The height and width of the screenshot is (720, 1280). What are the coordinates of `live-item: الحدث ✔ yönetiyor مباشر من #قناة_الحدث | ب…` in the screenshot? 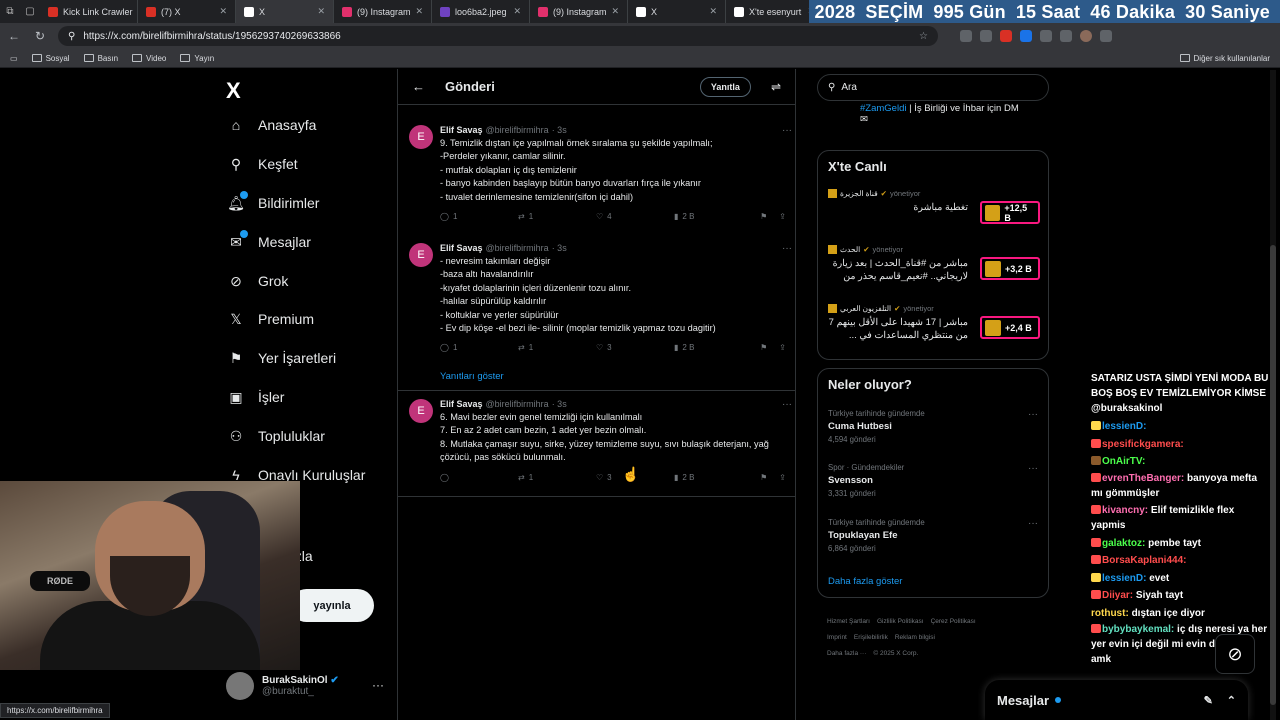 It's located at (934, 264).